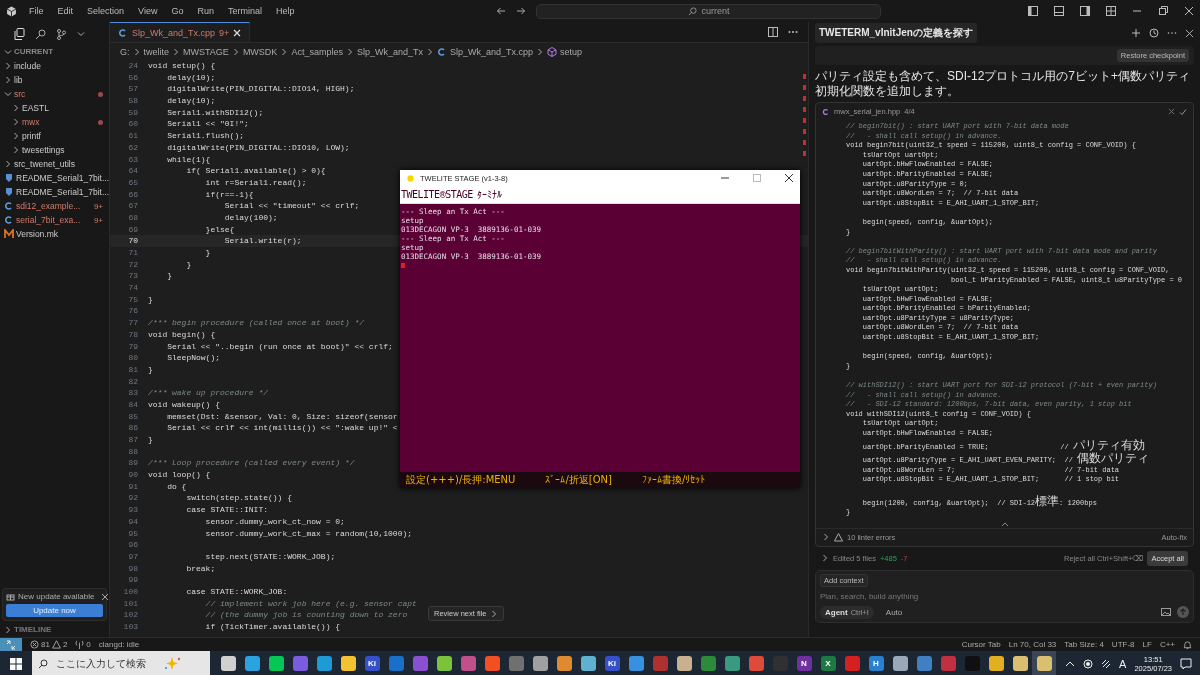 The image size is (1200, 675). I want to click on tree-item: sdi12_example... 9+, so click(54, 206).